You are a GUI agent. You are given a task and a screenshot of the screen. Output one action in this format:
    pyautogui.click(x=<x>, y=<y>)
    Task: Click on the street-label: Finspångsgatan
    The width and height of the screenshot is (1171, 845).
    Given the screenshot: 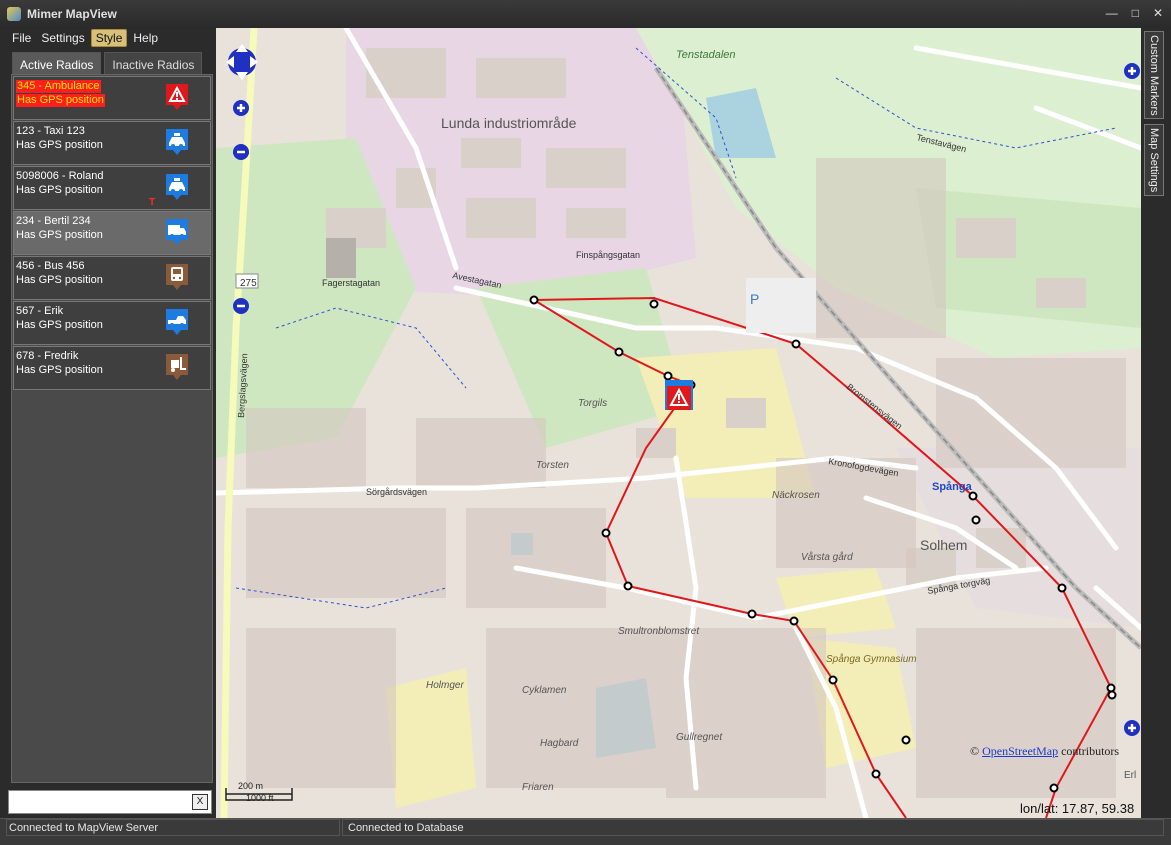 What is the action you would take?
    pyautogui.click(x=608, y=255)
    